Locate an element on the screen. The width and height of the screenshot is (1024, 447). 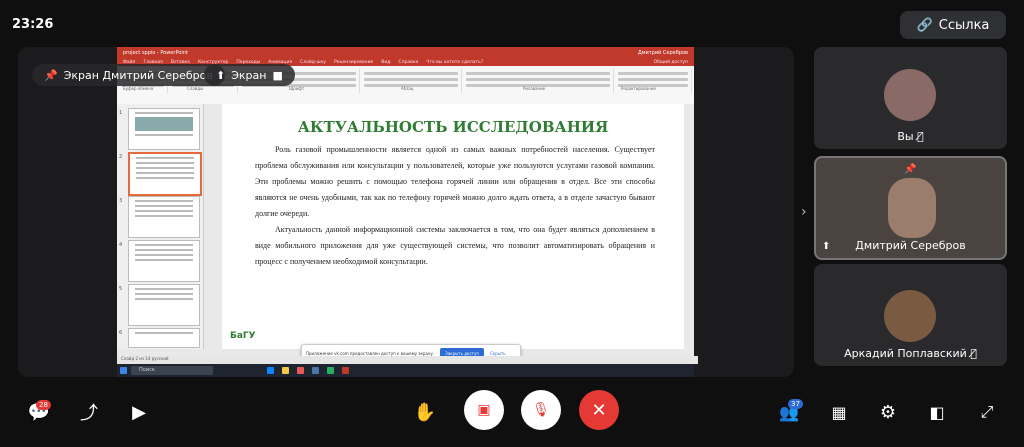
screen-badge-text: Экран is located at coordinates (249, 75).